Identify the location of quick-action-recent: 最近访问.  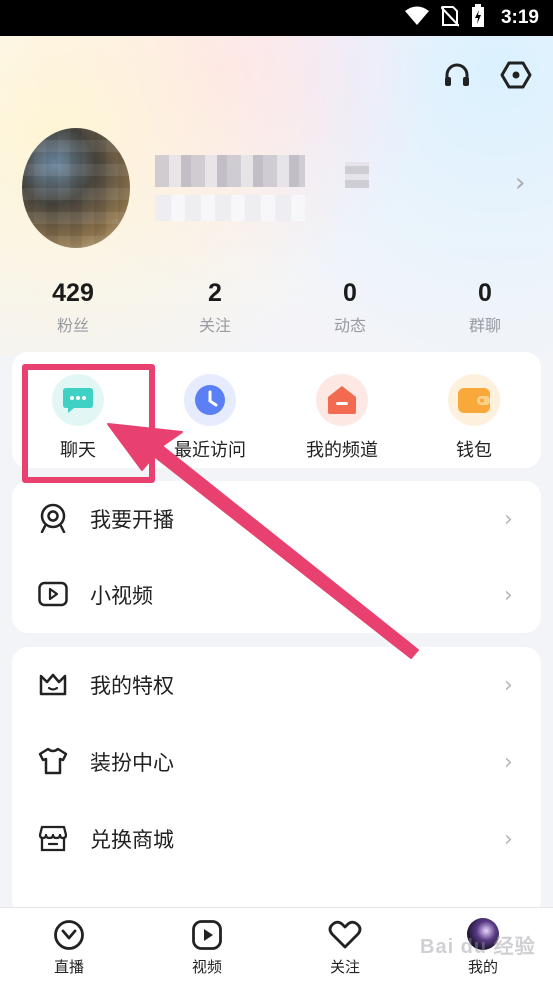
(210, 418).